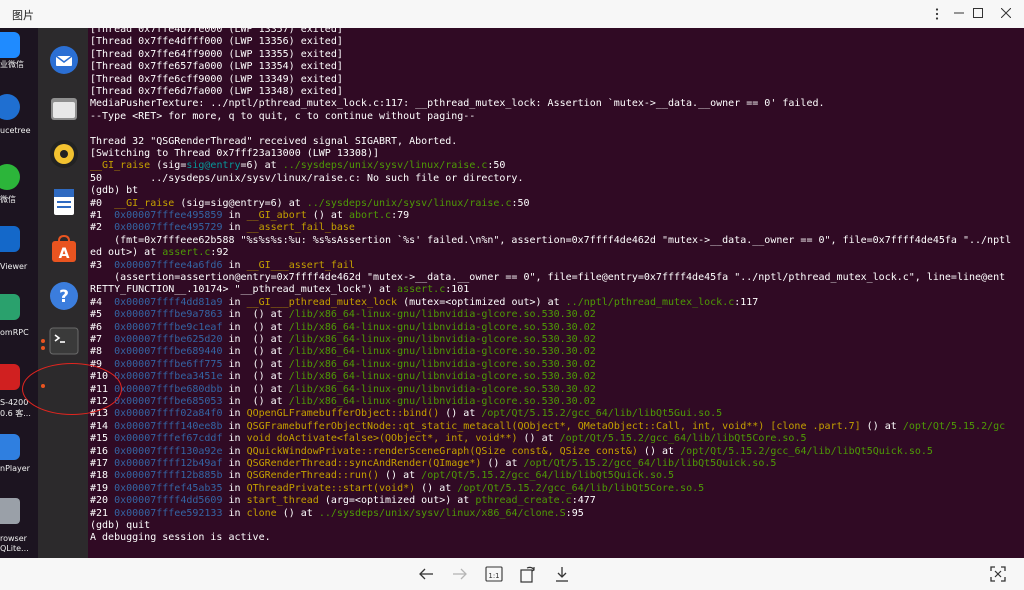 The width and height of the screenshot is (1024, 590). Describe the element at coordinates (400, 215) in the screenshot. I see `terminal-text: :79` at that location.